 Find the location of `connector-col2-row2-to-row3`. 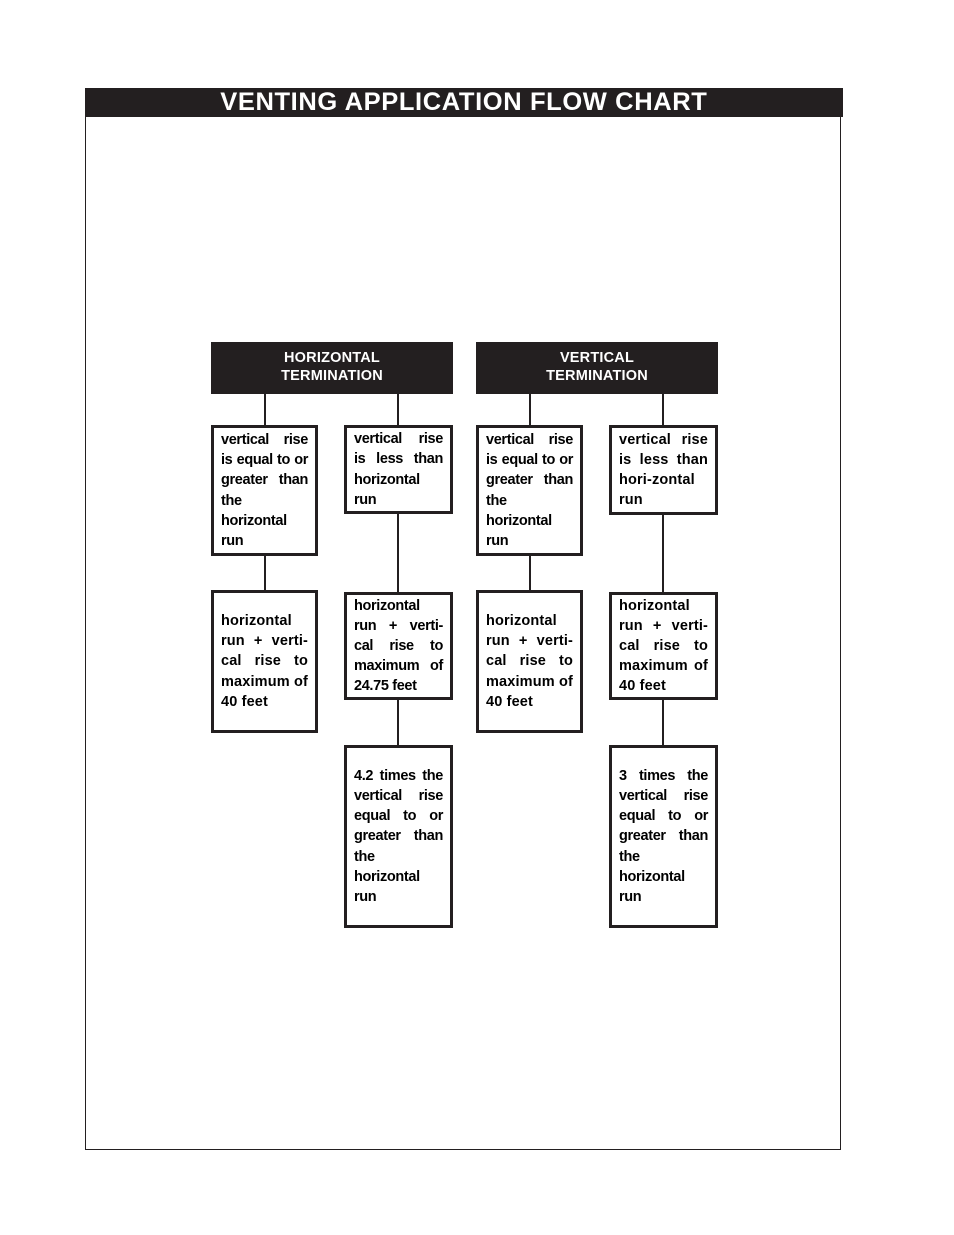

connector-col2-row2-to-row3 is located at coordinates (398, 722).